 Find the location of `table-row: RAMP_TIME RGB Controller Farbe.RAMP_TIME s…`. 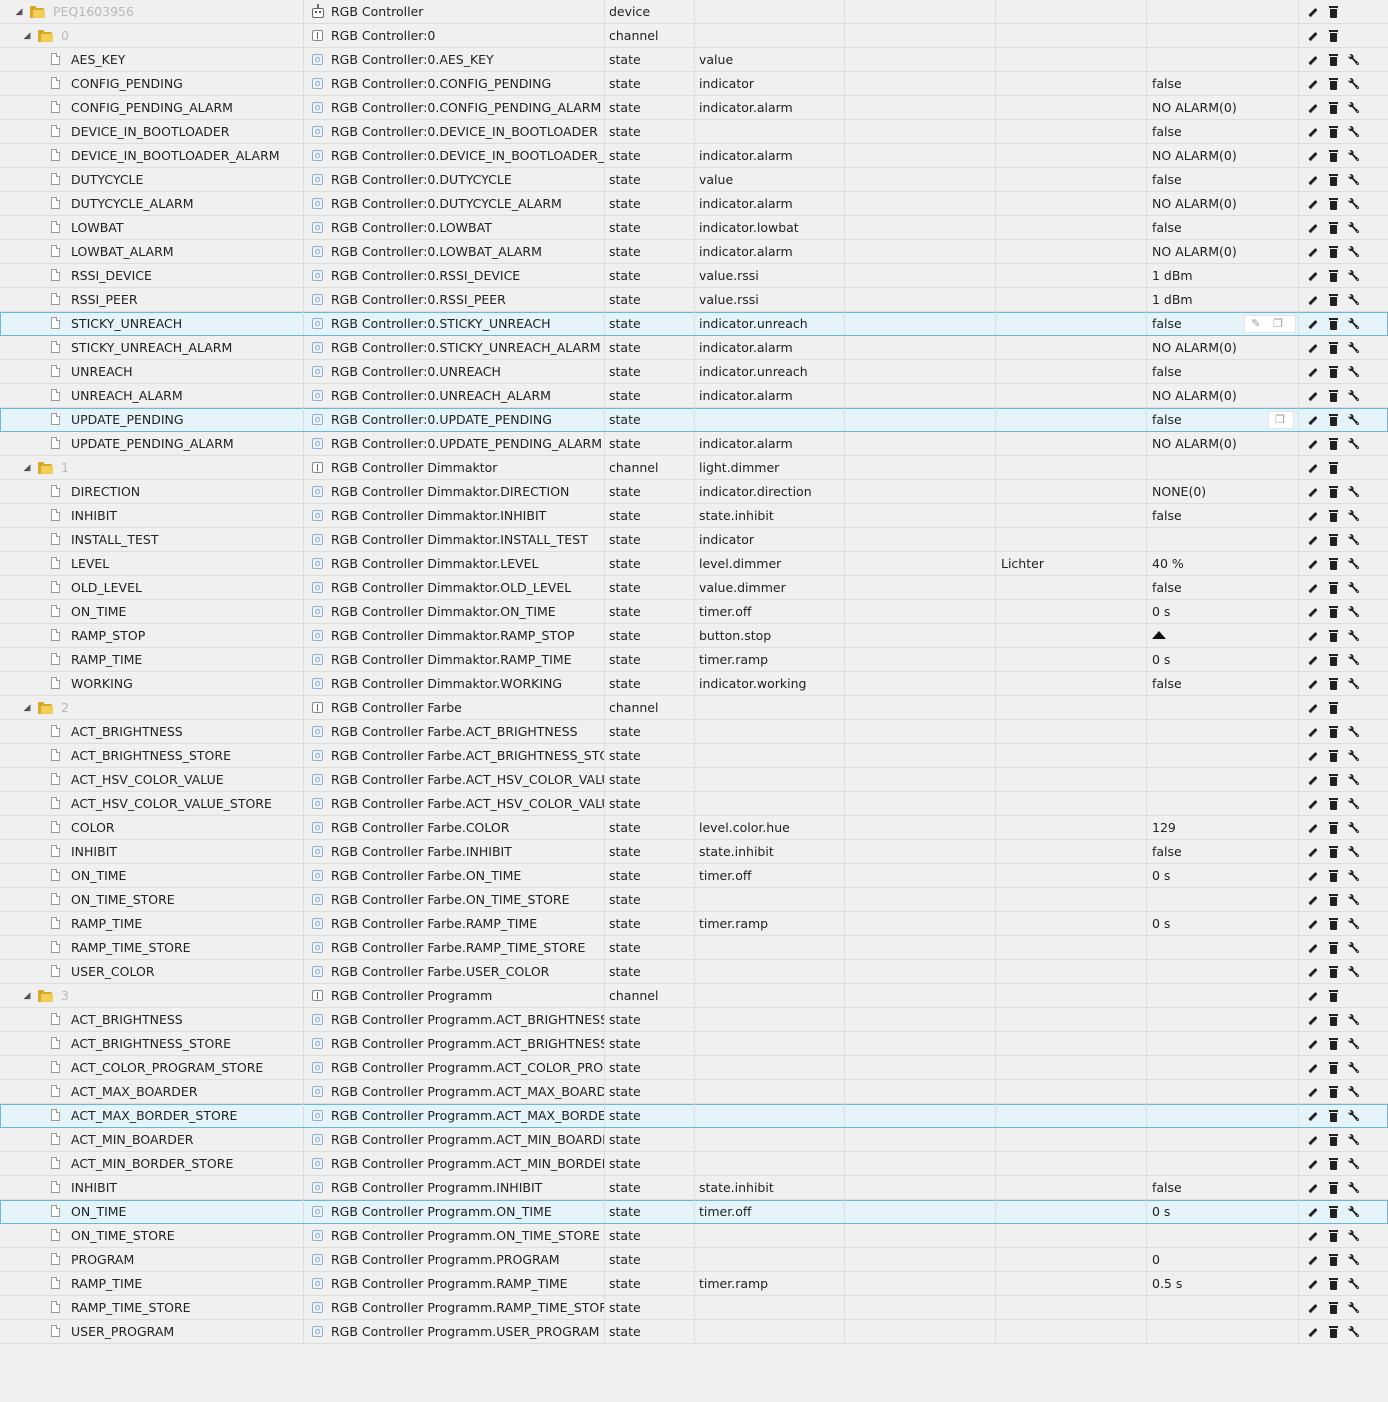

table-row: RAMP_TIME RGB Controller Farbe.RAMP_TIME s… is located at coordinates (694, 924).